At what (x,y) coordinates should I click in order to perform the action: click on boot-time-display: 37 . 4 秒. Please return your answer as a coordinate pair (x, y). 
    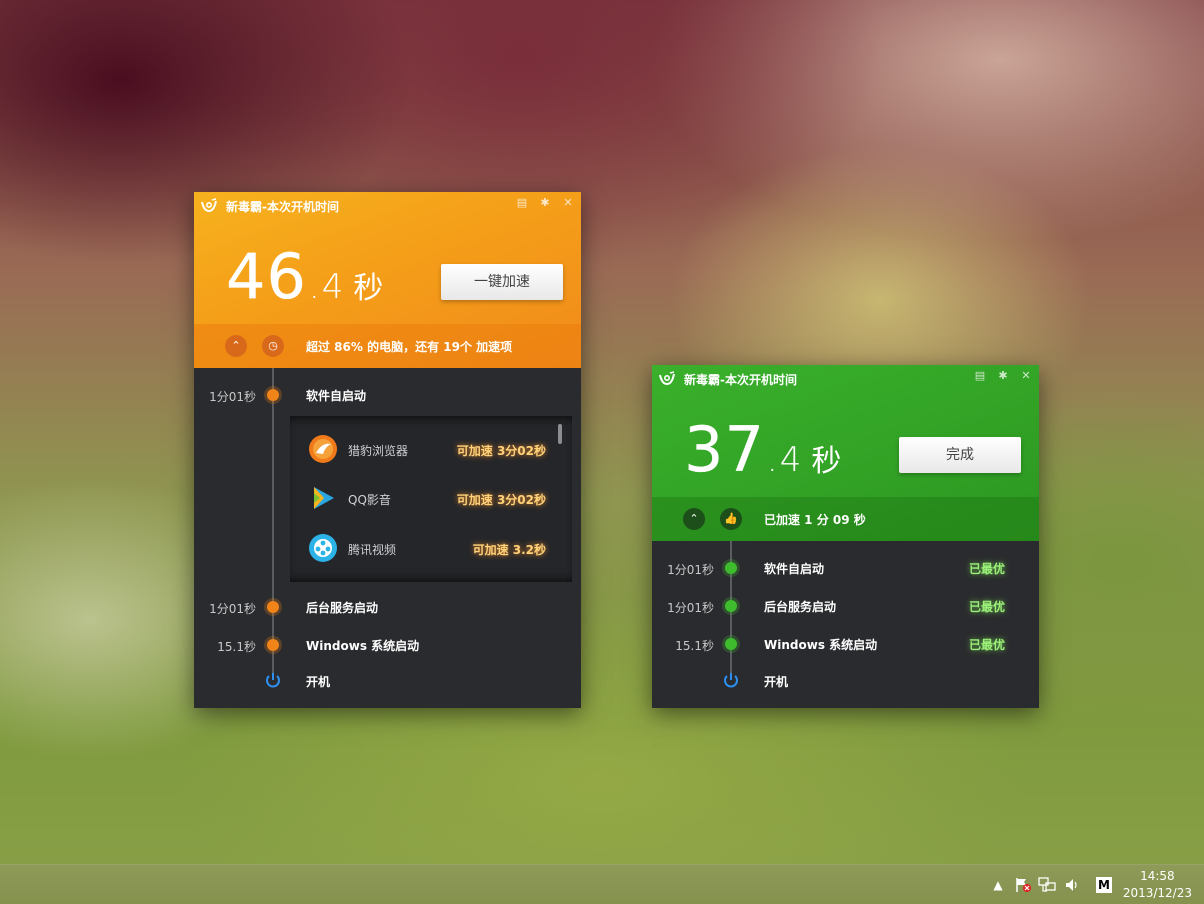
    Looking at the image, I should click on (763, 449).